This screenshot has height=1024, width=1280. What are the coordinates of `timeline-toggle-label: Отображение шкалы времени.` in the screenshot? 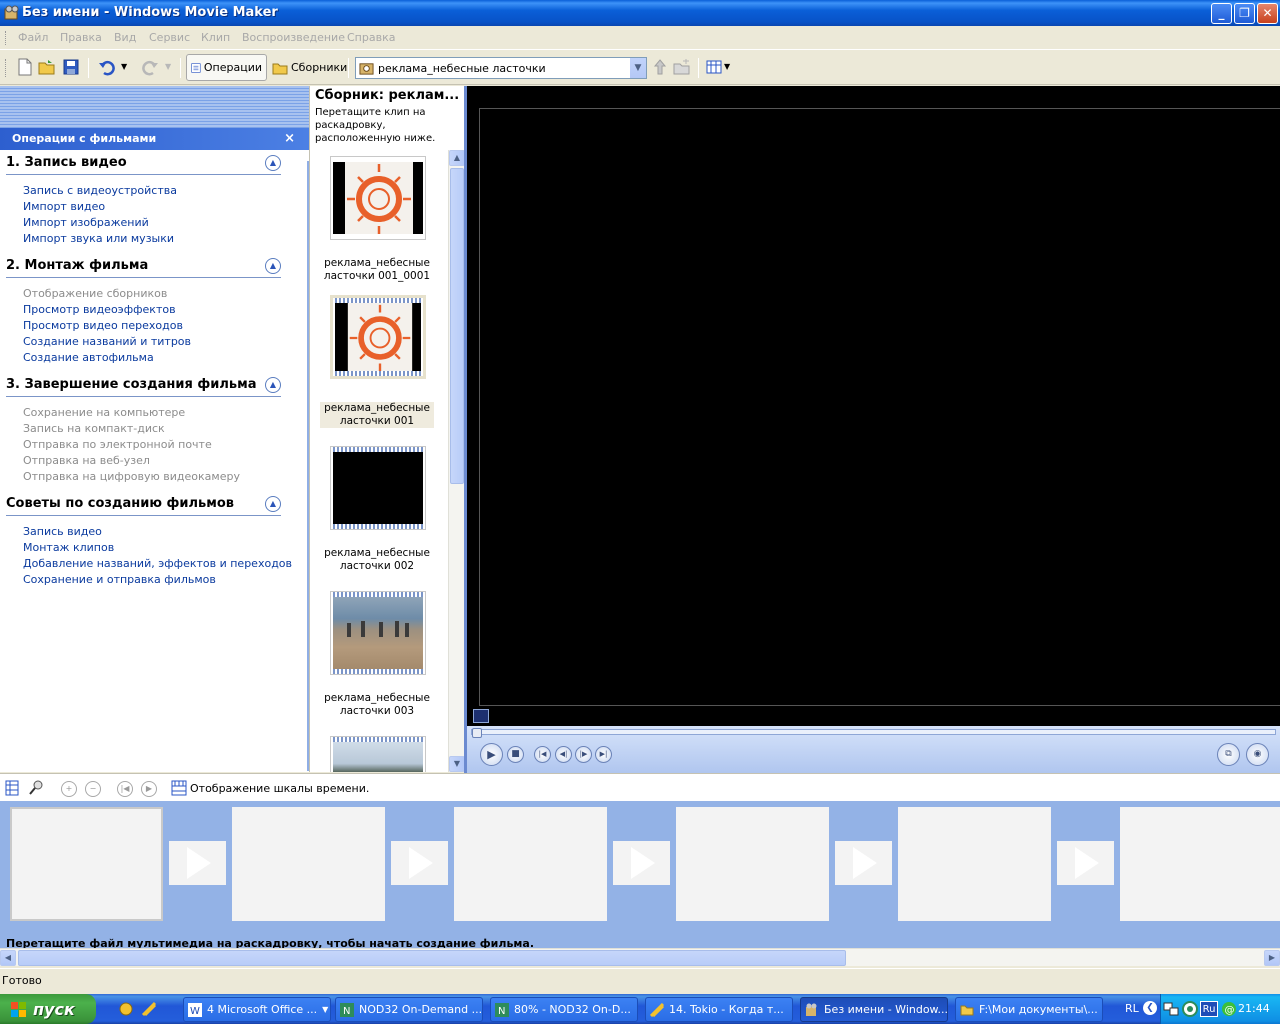 It's located at (279, 788).